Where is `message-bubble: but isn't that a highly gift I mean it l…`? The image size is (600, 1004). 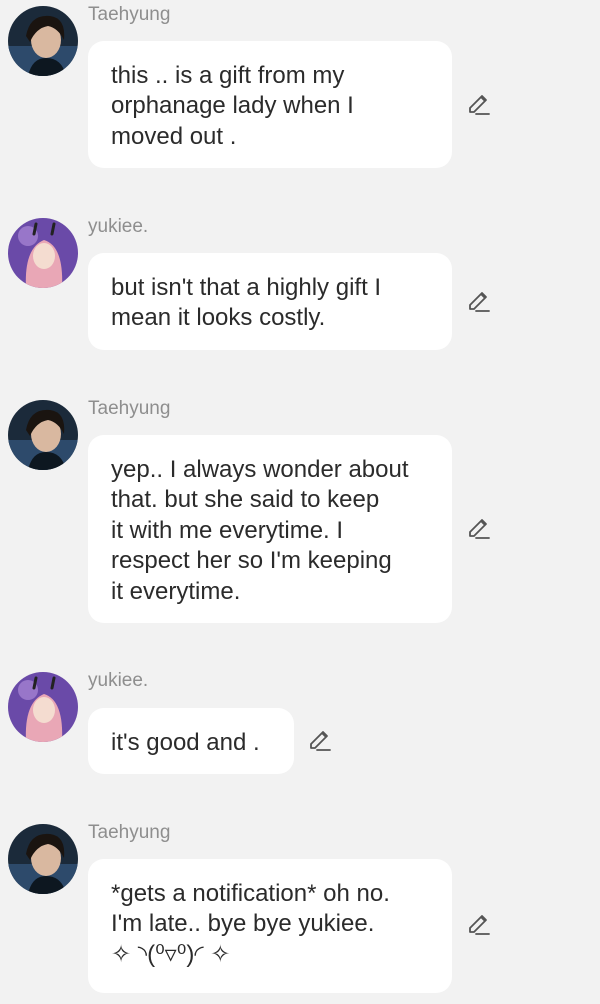
message-bubble: but isn't that a highly gift I mean it l… is located at coordinates (270, 301).